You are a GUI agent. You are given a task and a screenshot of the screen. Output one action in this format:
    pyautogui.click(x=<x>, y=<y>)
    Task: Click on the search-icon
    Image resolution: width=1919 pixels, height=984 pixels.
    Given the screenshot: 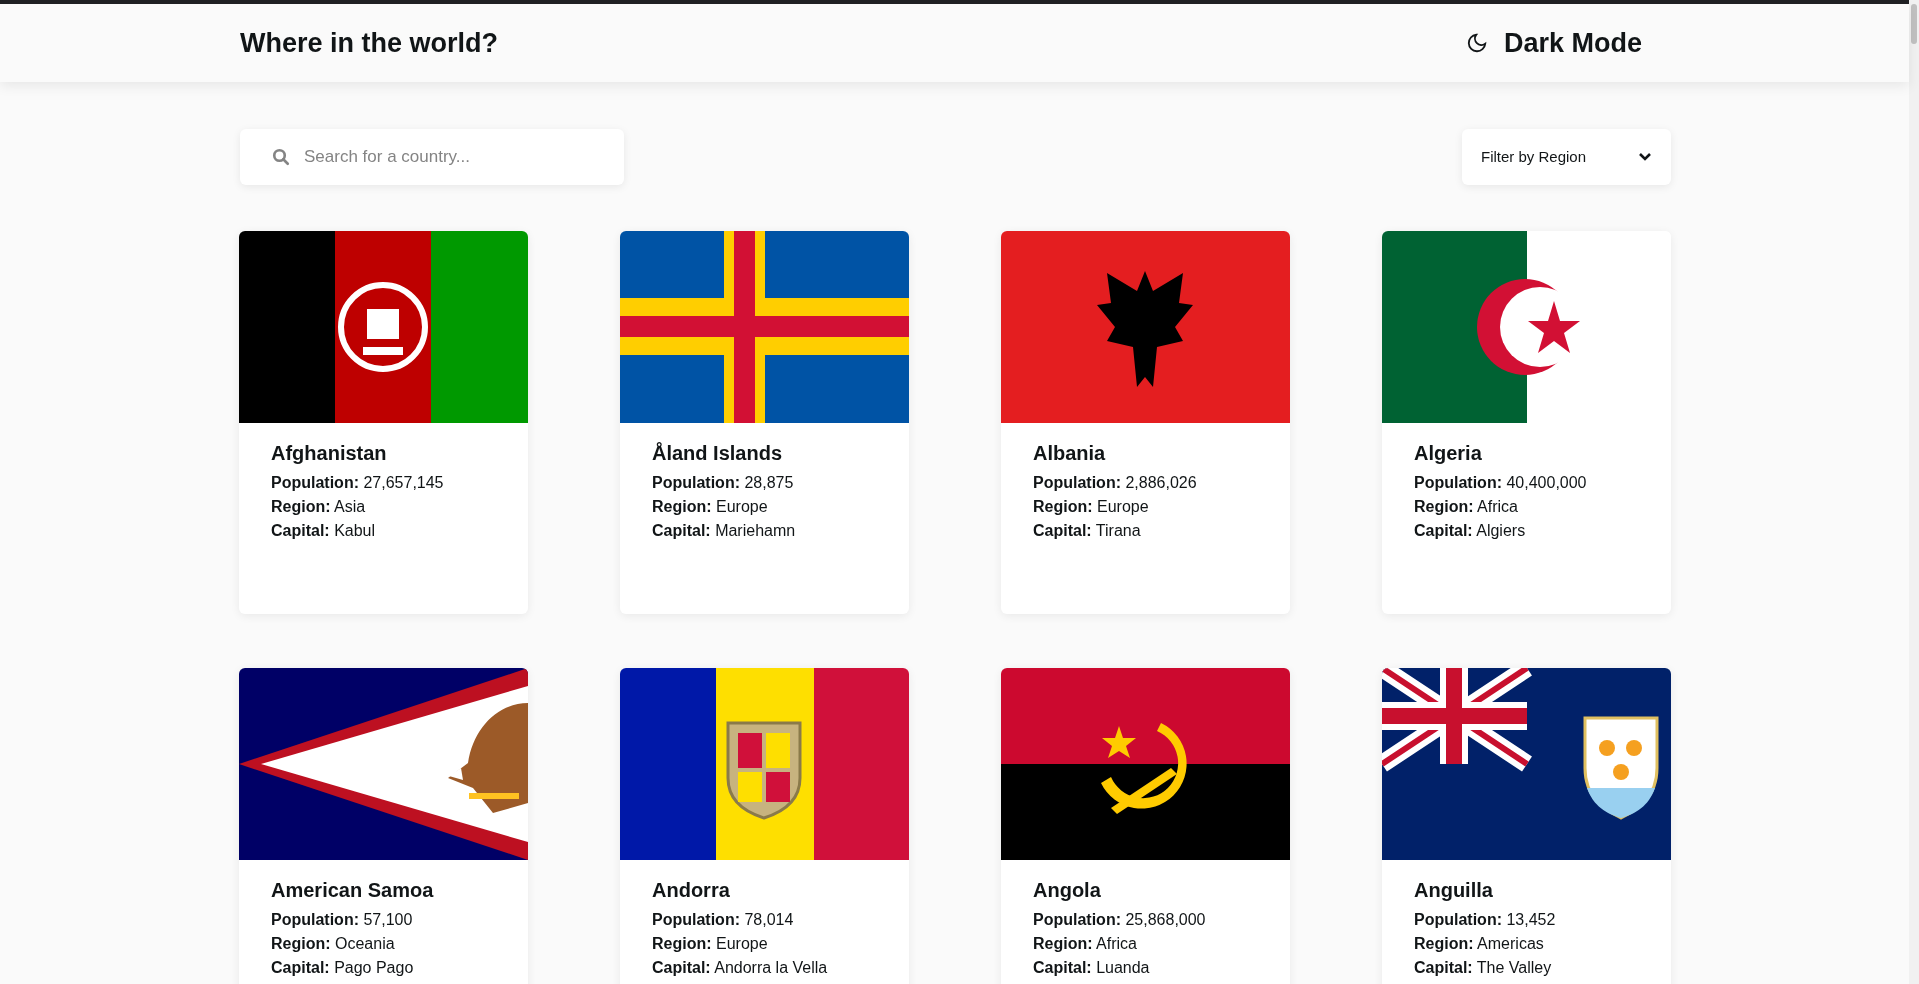 What is the action you would take?
    pyautogui.click(x=281, y=157)
    